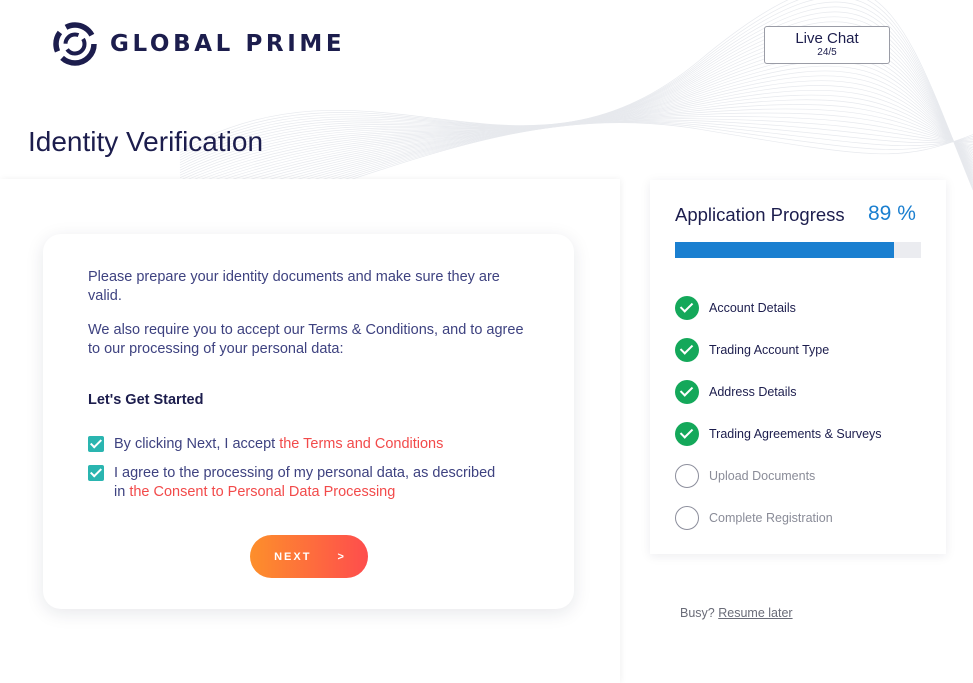 This screenshot has height=683, width=973. Describe the element at coordinates (75, 44) in the screenshot. I see `global-prime-ring-logo-icon` at that location.